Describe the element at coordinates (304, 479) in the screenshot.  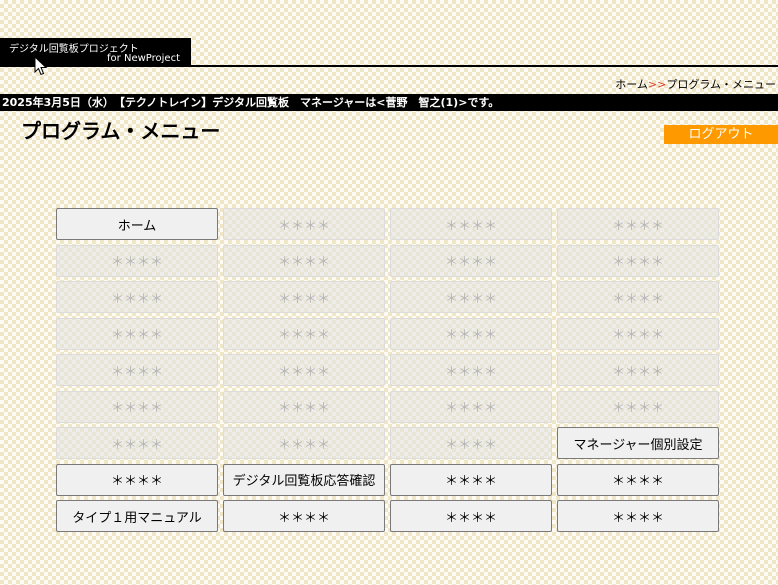
I see `menu-button: デジタル回覧板応答確認` at that location.